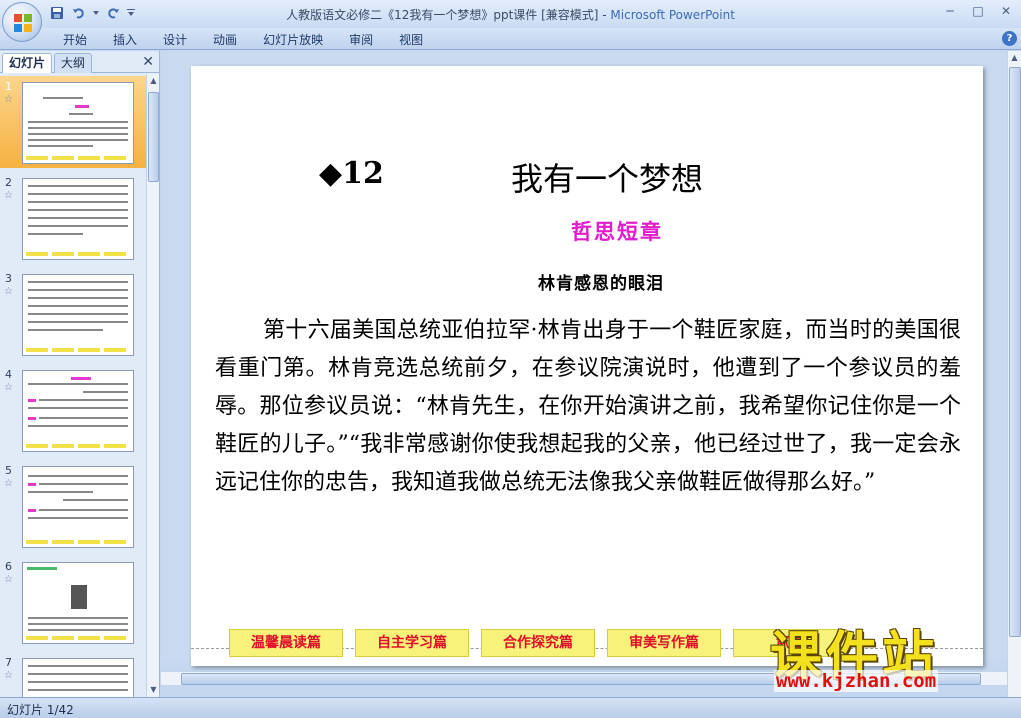 The width and height of the screenshot is (1021, 718). What do you see at coordinates (293, 40) in the screenshot?
I see `tab-slideshow: 幻灯片放映` at bounding box center [293, 40].